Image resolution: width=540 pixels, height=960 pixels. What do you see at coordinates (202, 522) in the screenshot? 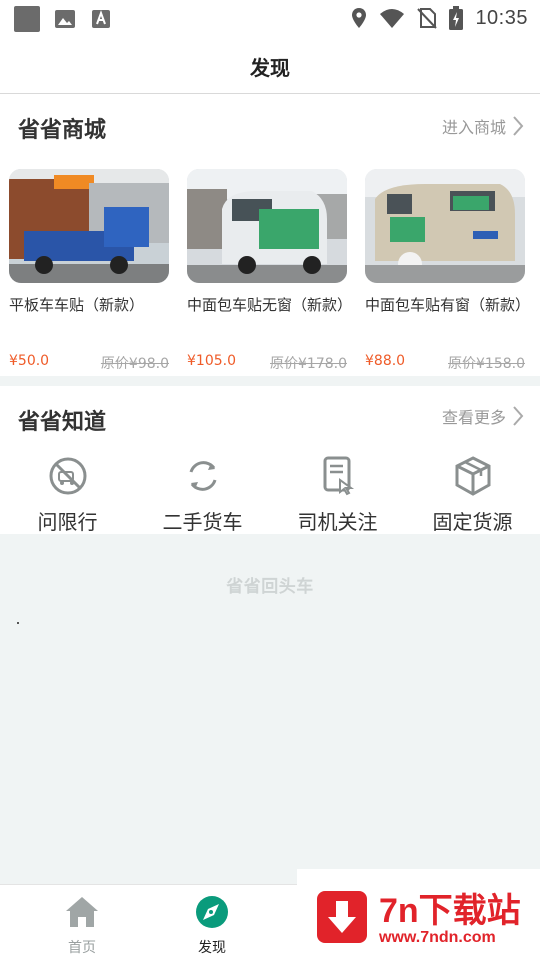
I see `know-item-label: 二手货车` at bounding box center [202, 522].